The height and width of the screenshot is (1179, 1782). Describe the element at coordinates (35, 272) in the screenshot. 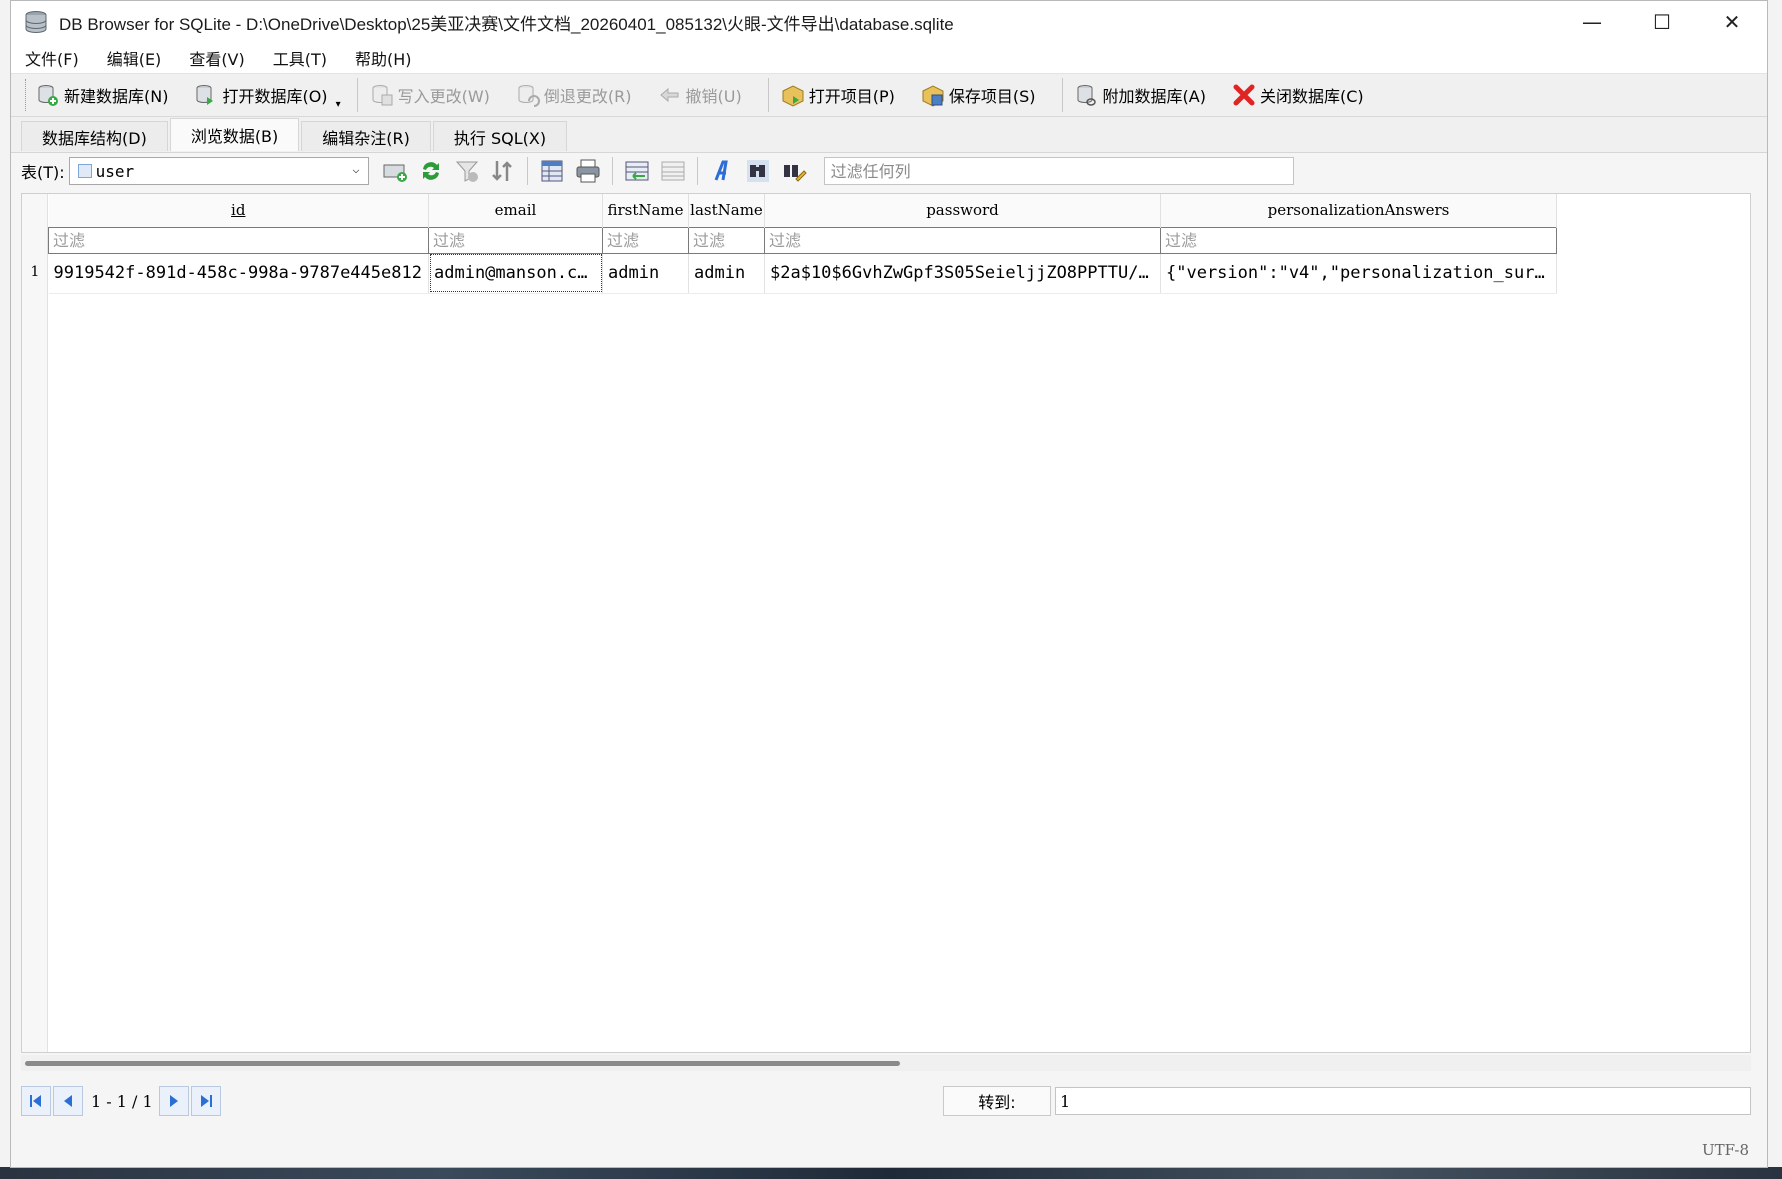

I see `row-number: 1` at that location.